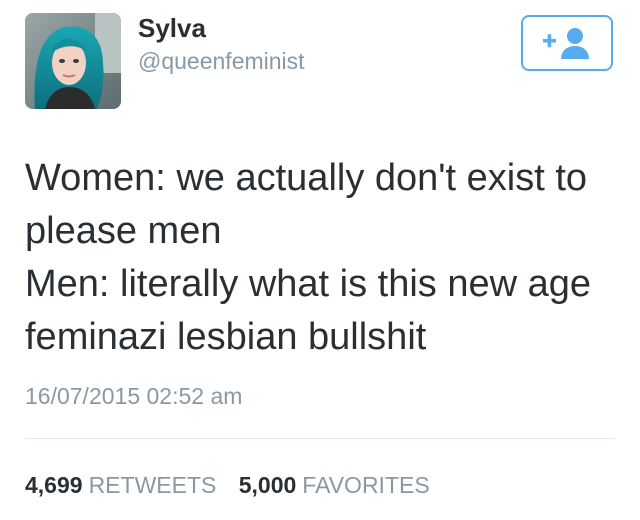 Image resolution: width=640 pixels, height=520 pixels. I want to click on divider, so click(320, 438).